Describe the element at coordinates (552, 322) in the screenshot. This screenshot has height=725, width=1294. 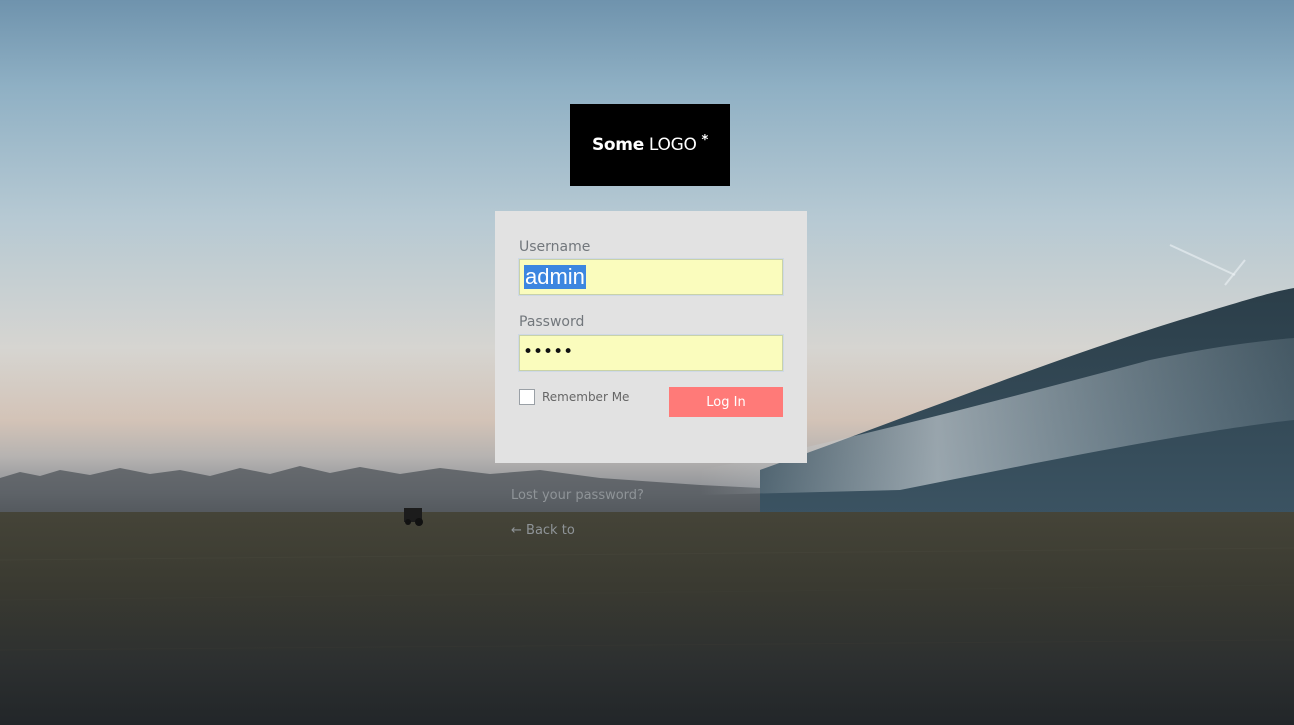
I see `password-label: Password` at that location.